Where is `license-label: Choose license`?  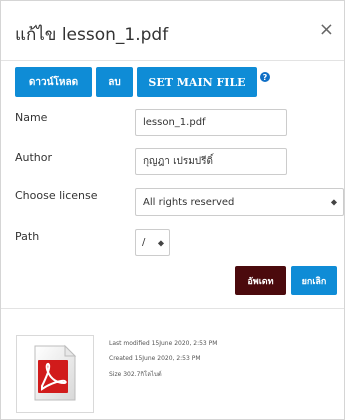
license-label: Choose license is located at coordinates (56, 195).